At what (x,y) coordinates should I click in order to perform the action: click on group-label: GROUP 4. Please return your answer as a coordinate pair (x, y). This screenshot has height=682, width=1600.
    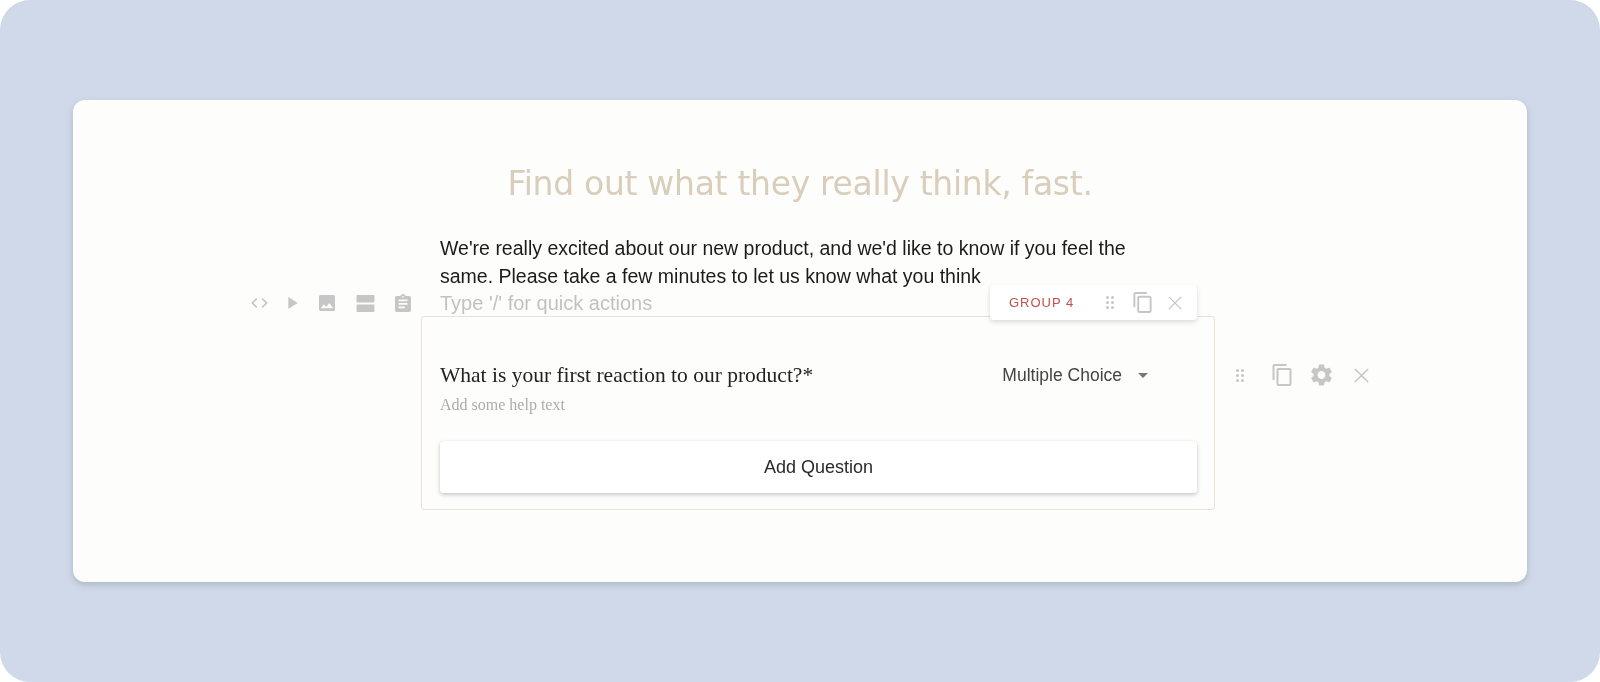
    Looking at the image, I should click on (1042, 302).